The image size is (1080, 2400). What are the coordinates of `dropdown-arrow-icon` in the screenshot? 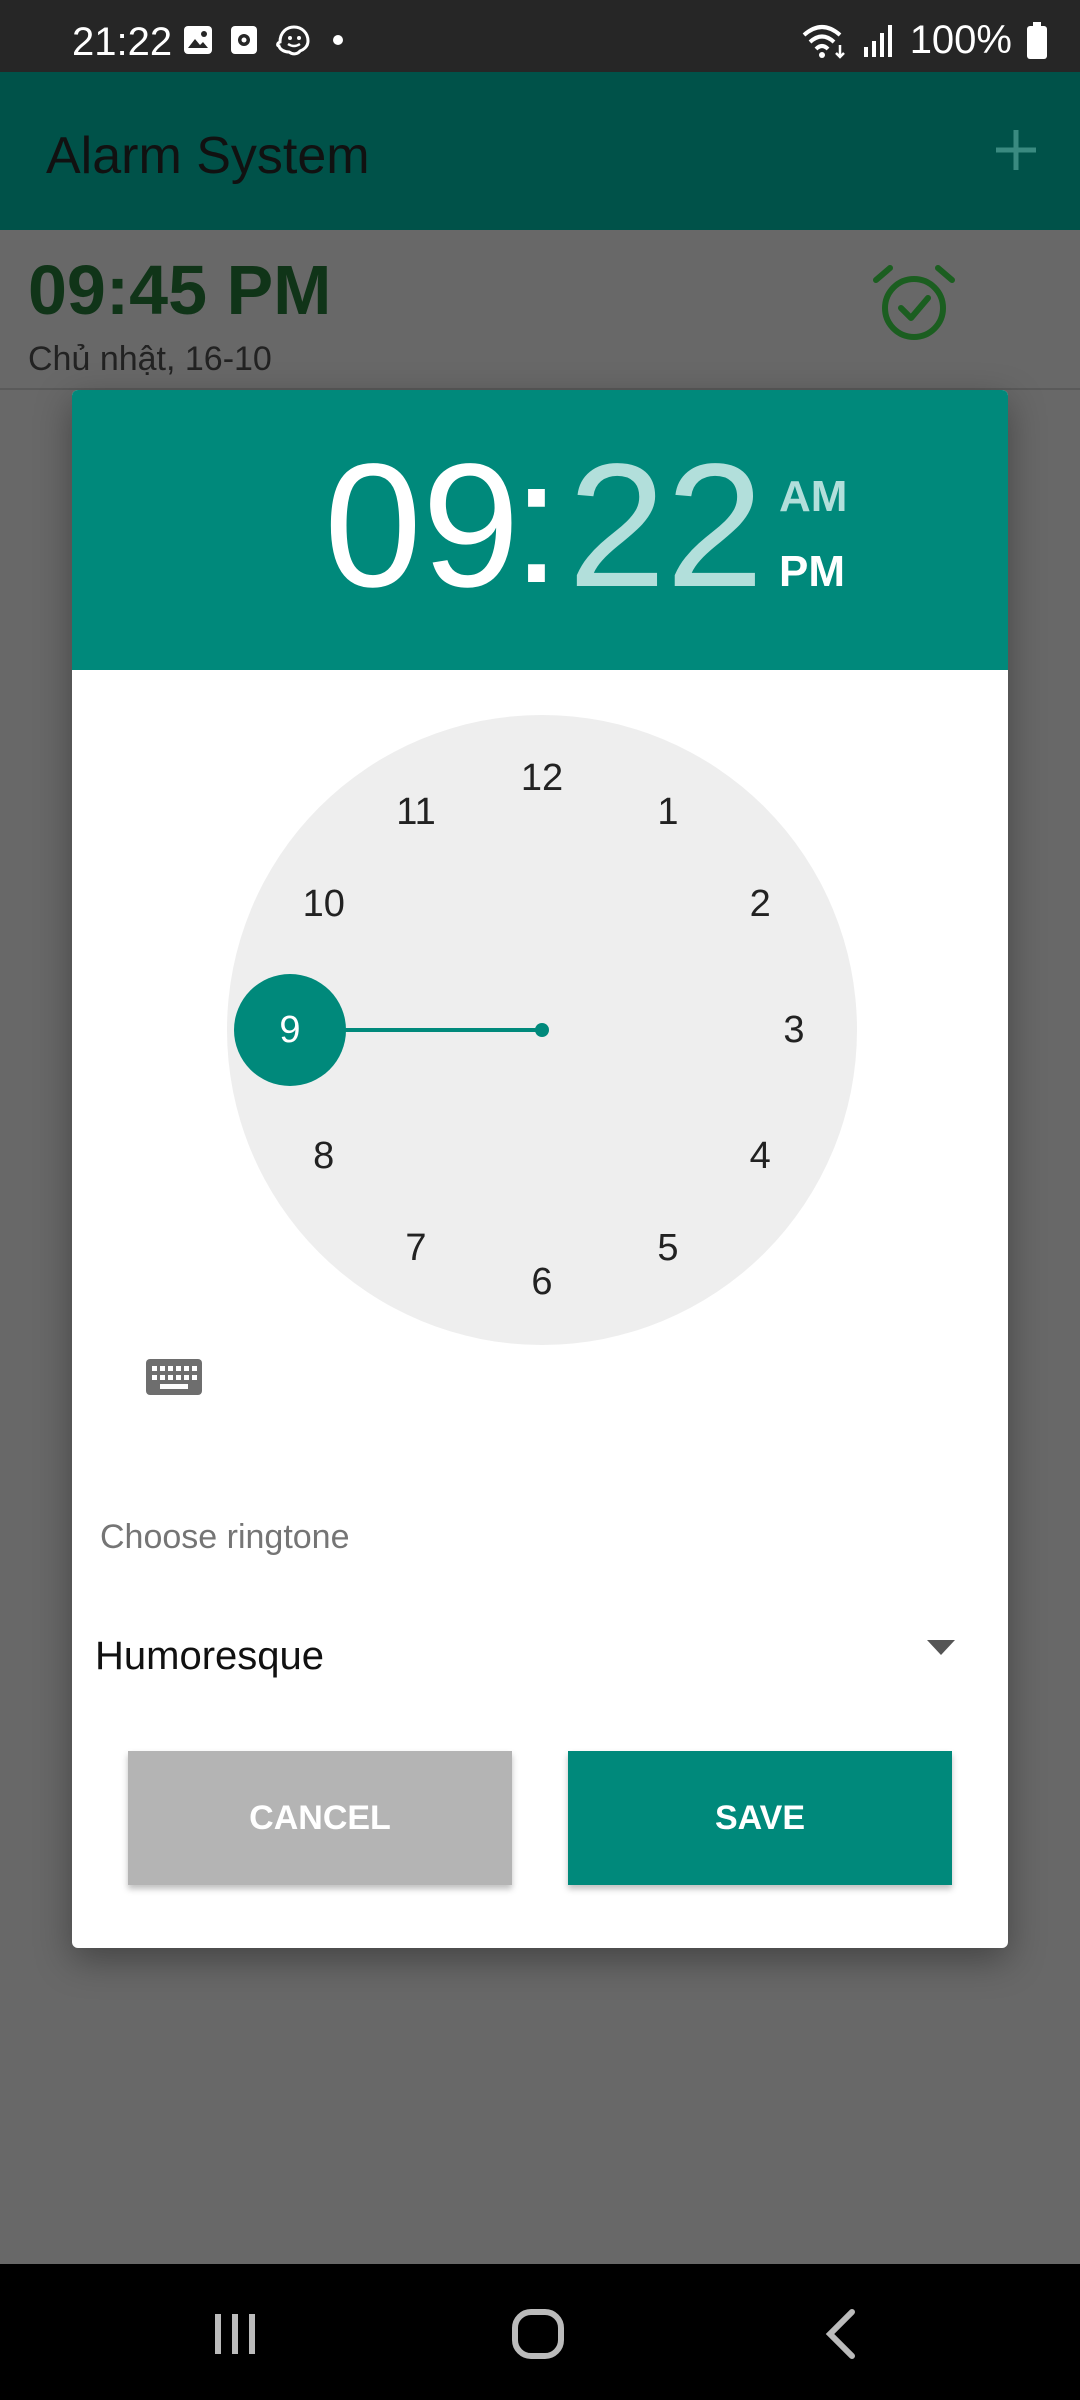 It's located at (941, 1647).